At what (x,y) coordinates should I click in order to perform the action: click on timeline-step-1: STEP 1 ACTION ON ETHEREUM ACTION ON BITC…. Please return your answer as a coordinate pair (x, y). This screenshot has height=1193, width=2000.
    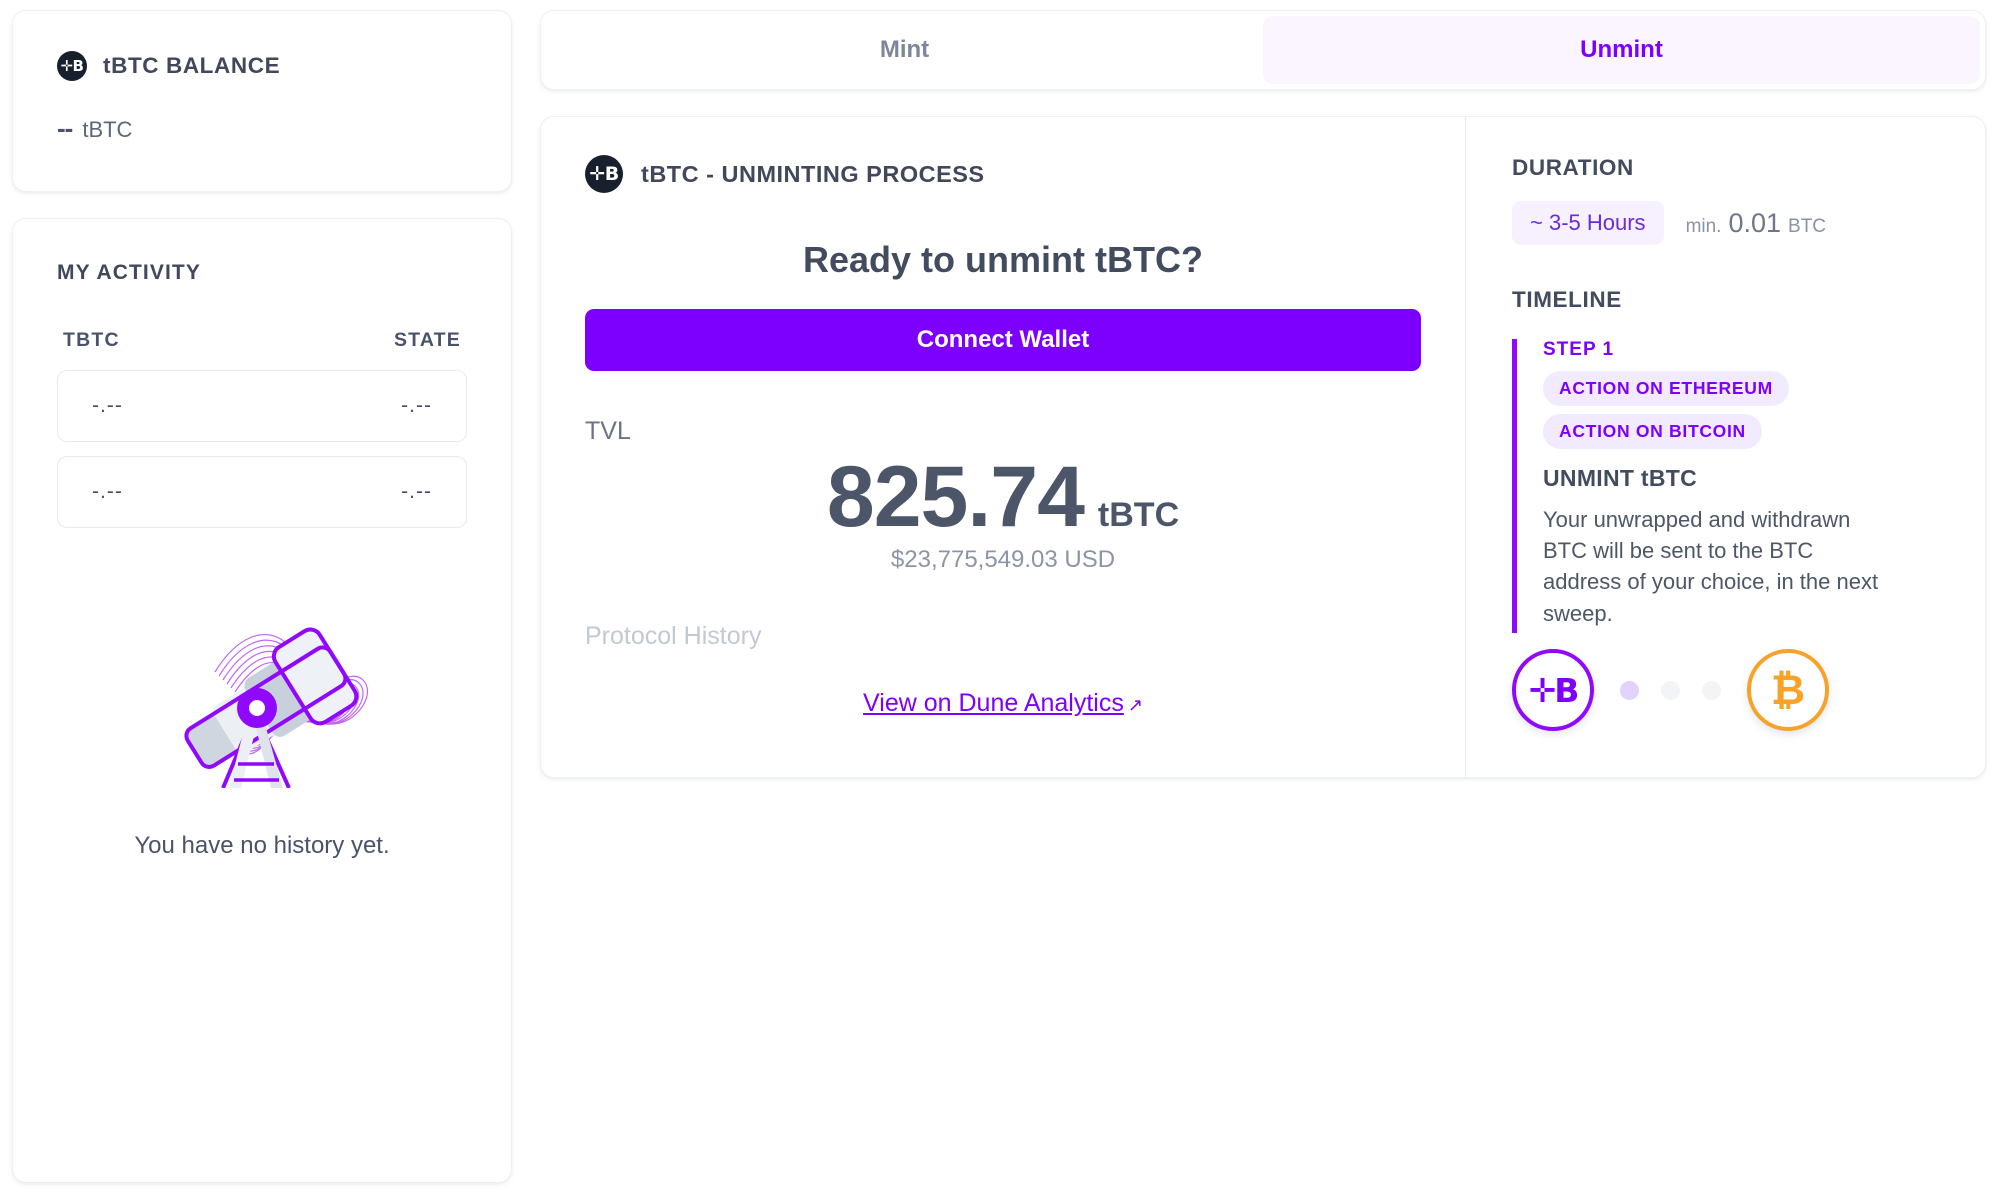
    Looking at the image, I should click on (1728, 486).